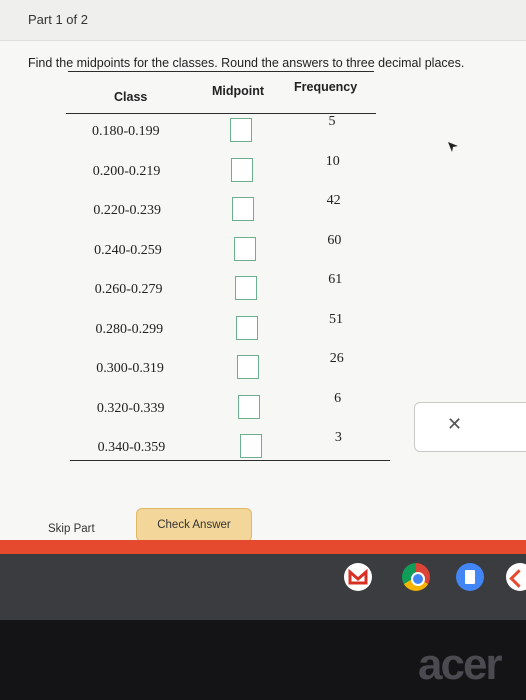 Image resolution: width=526 pixels, height=700 pixels. What do you see at coordinates (470, 577) in the screenshot?
I see `docs-icon` at bounding box center [470, 577].